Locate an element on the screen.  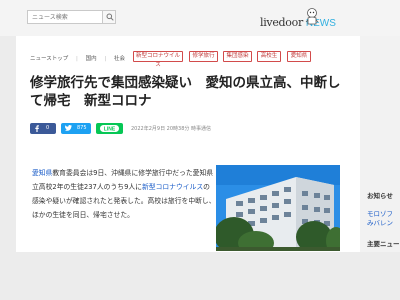
school-building-image is located at coordinates (278, 208).